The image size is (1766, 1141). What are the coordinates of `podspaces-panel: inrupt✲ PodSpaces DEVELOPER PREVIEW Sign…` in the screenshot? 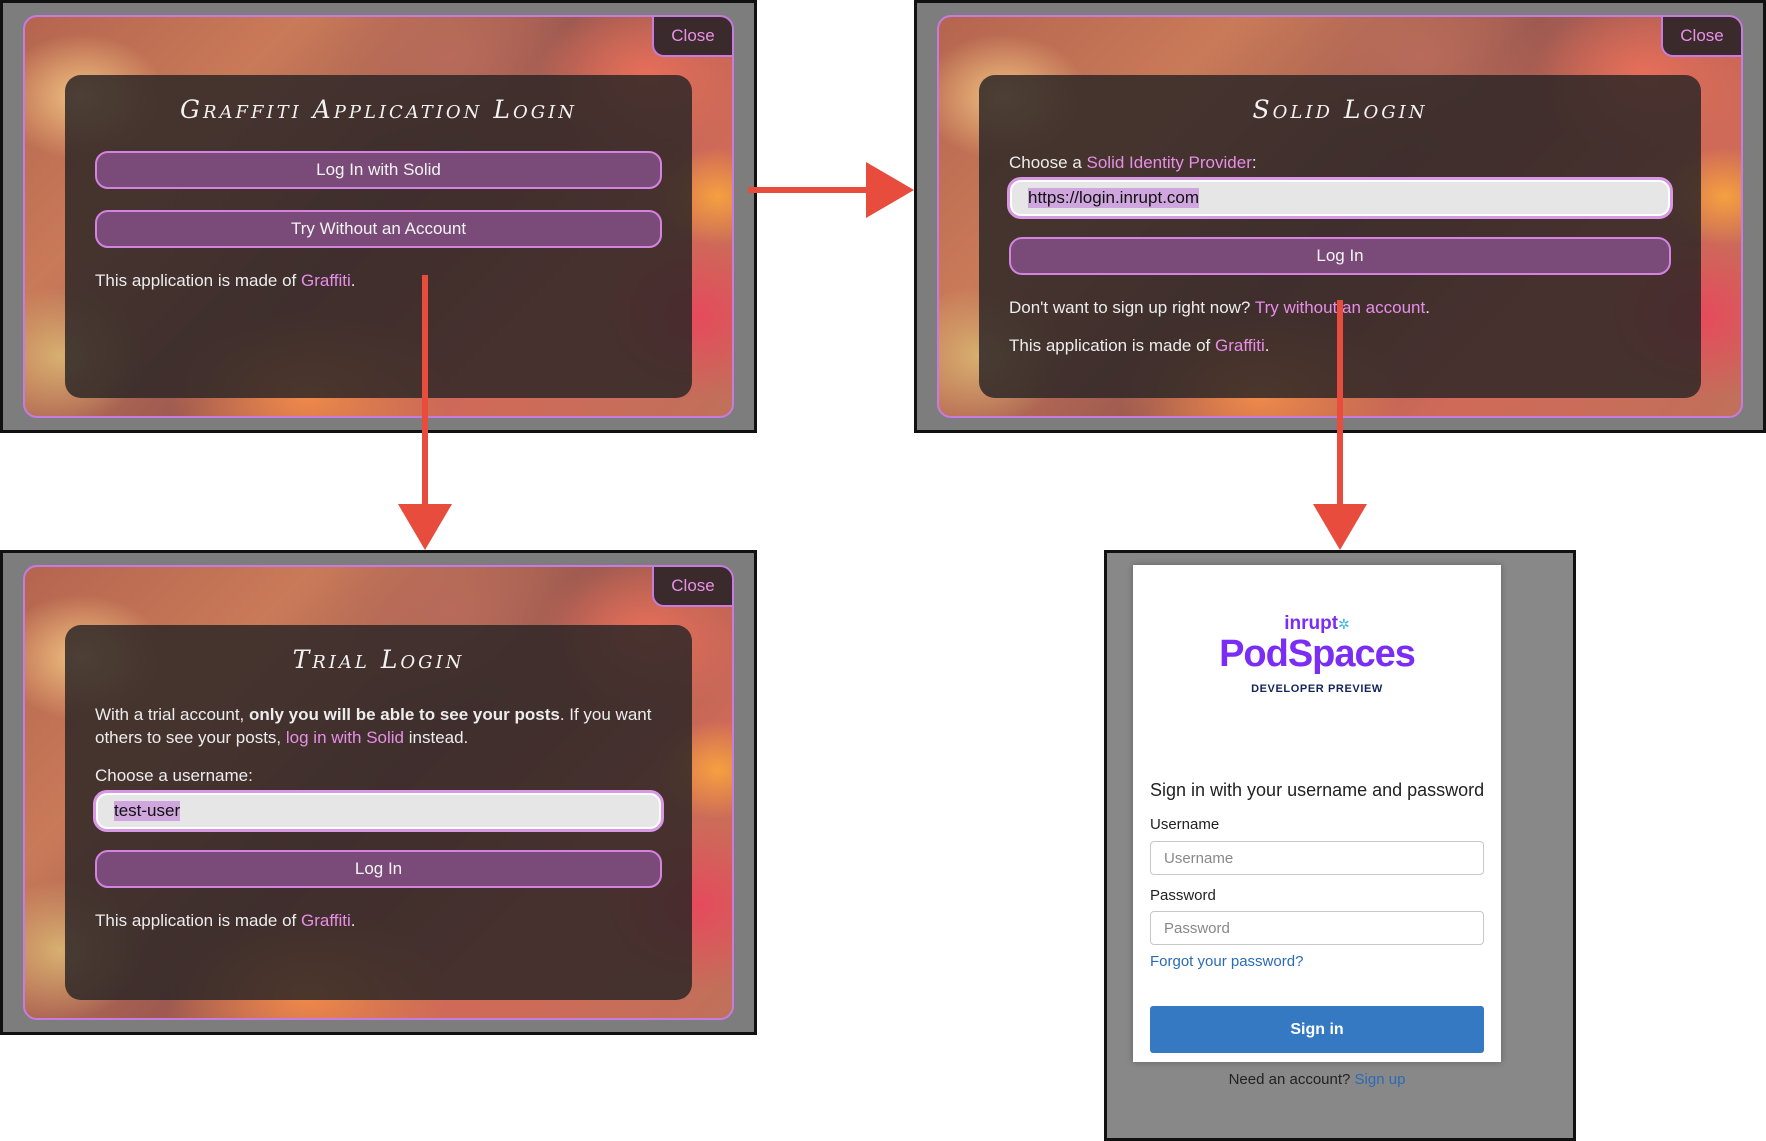 It's located at (1340, 845).